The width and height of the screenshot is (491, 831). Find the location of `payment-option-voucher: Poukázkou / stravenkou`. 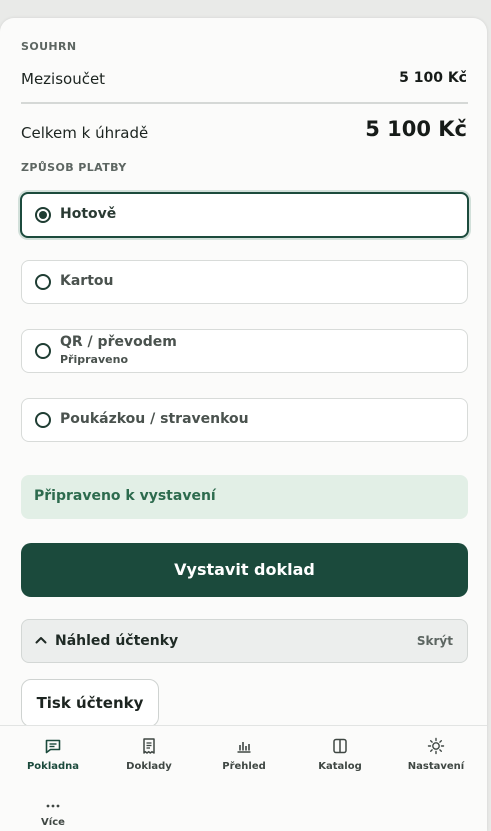

payment-option-voucher: Poukázkou / stravenkou is located at coordinates (244, 420).